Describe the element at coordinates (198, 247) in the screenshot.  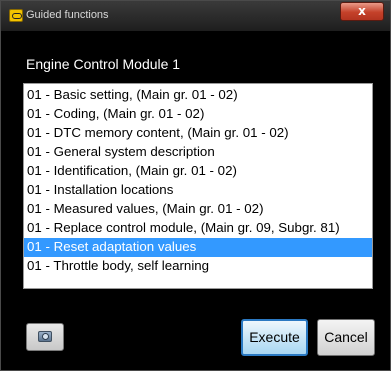
I see `list-item-reset-adaptation-values: 01 - Reset adaptation values` at that location.